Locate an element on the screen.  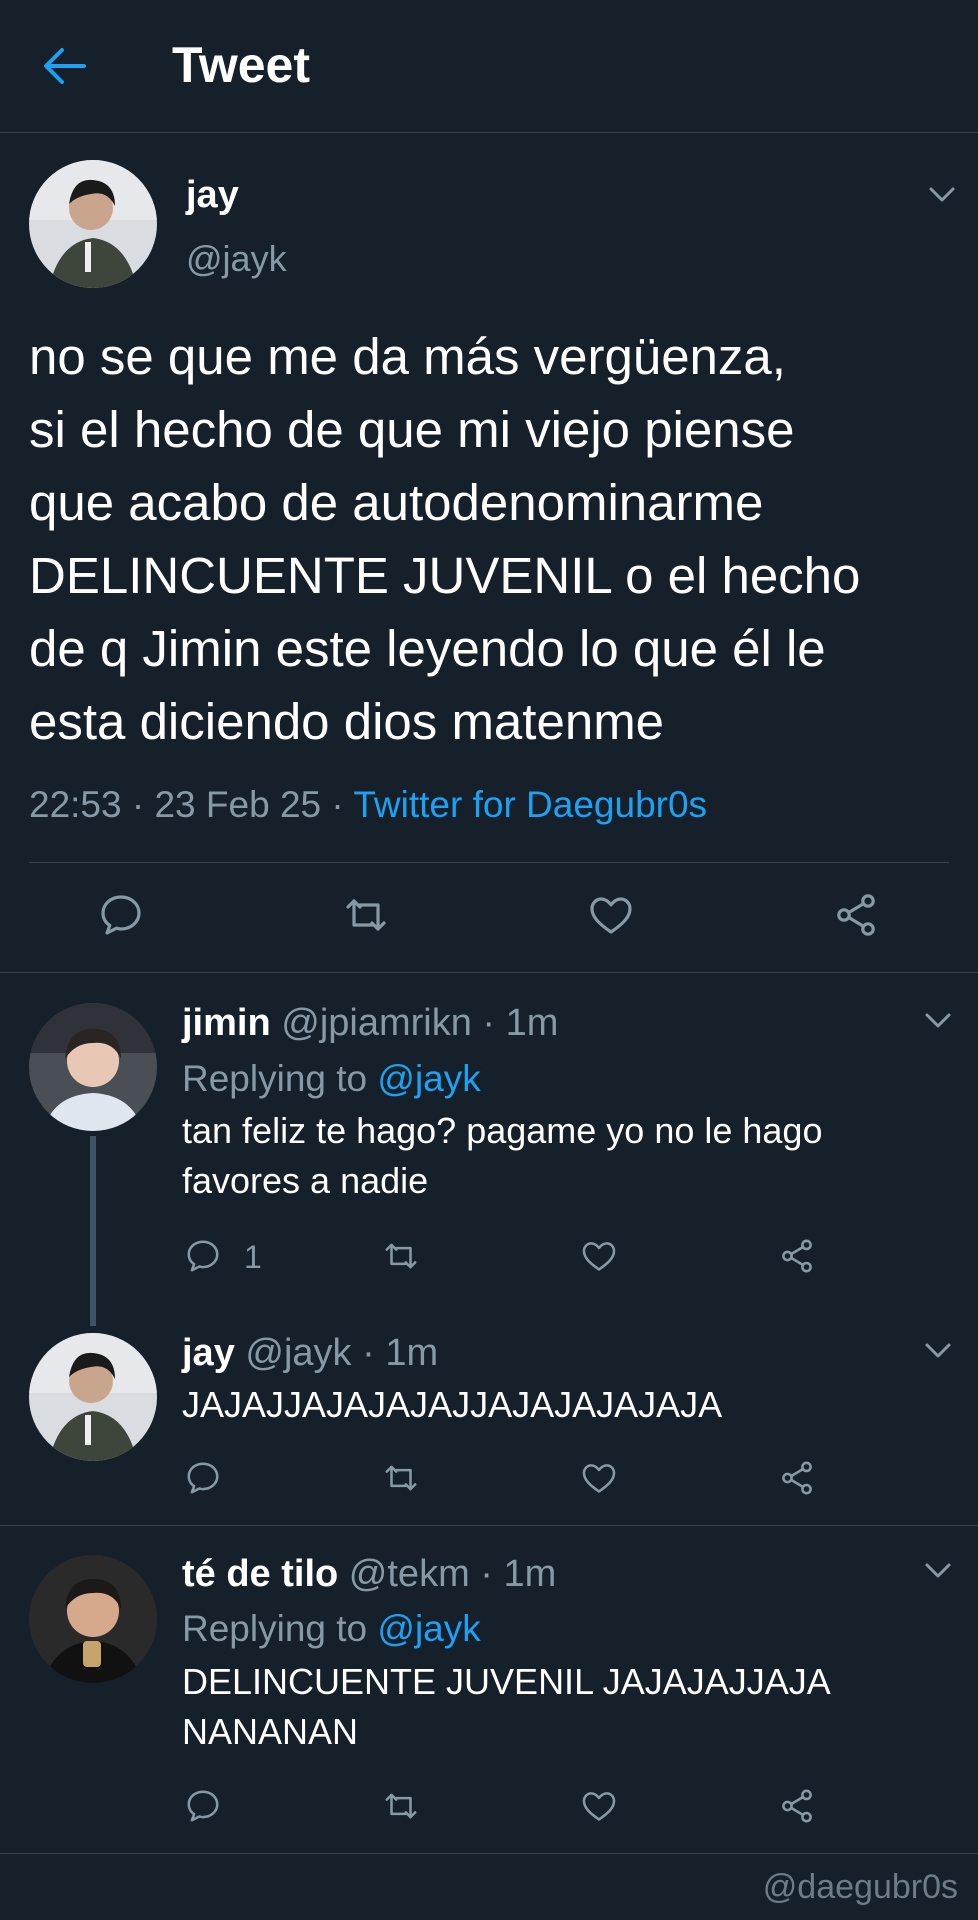
thread-line is located at coordinates (93, 1231).